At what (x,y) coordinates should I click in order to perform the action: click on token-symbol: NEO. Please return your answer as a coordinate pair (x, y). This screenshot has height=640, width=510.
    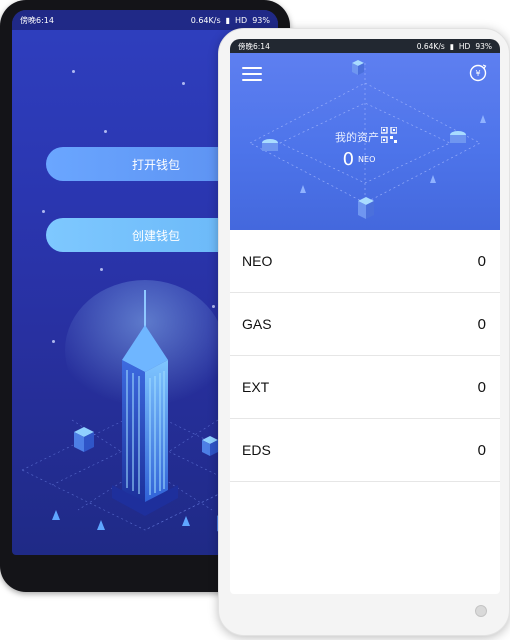
    Looking at the image, I should click on (257, 261).